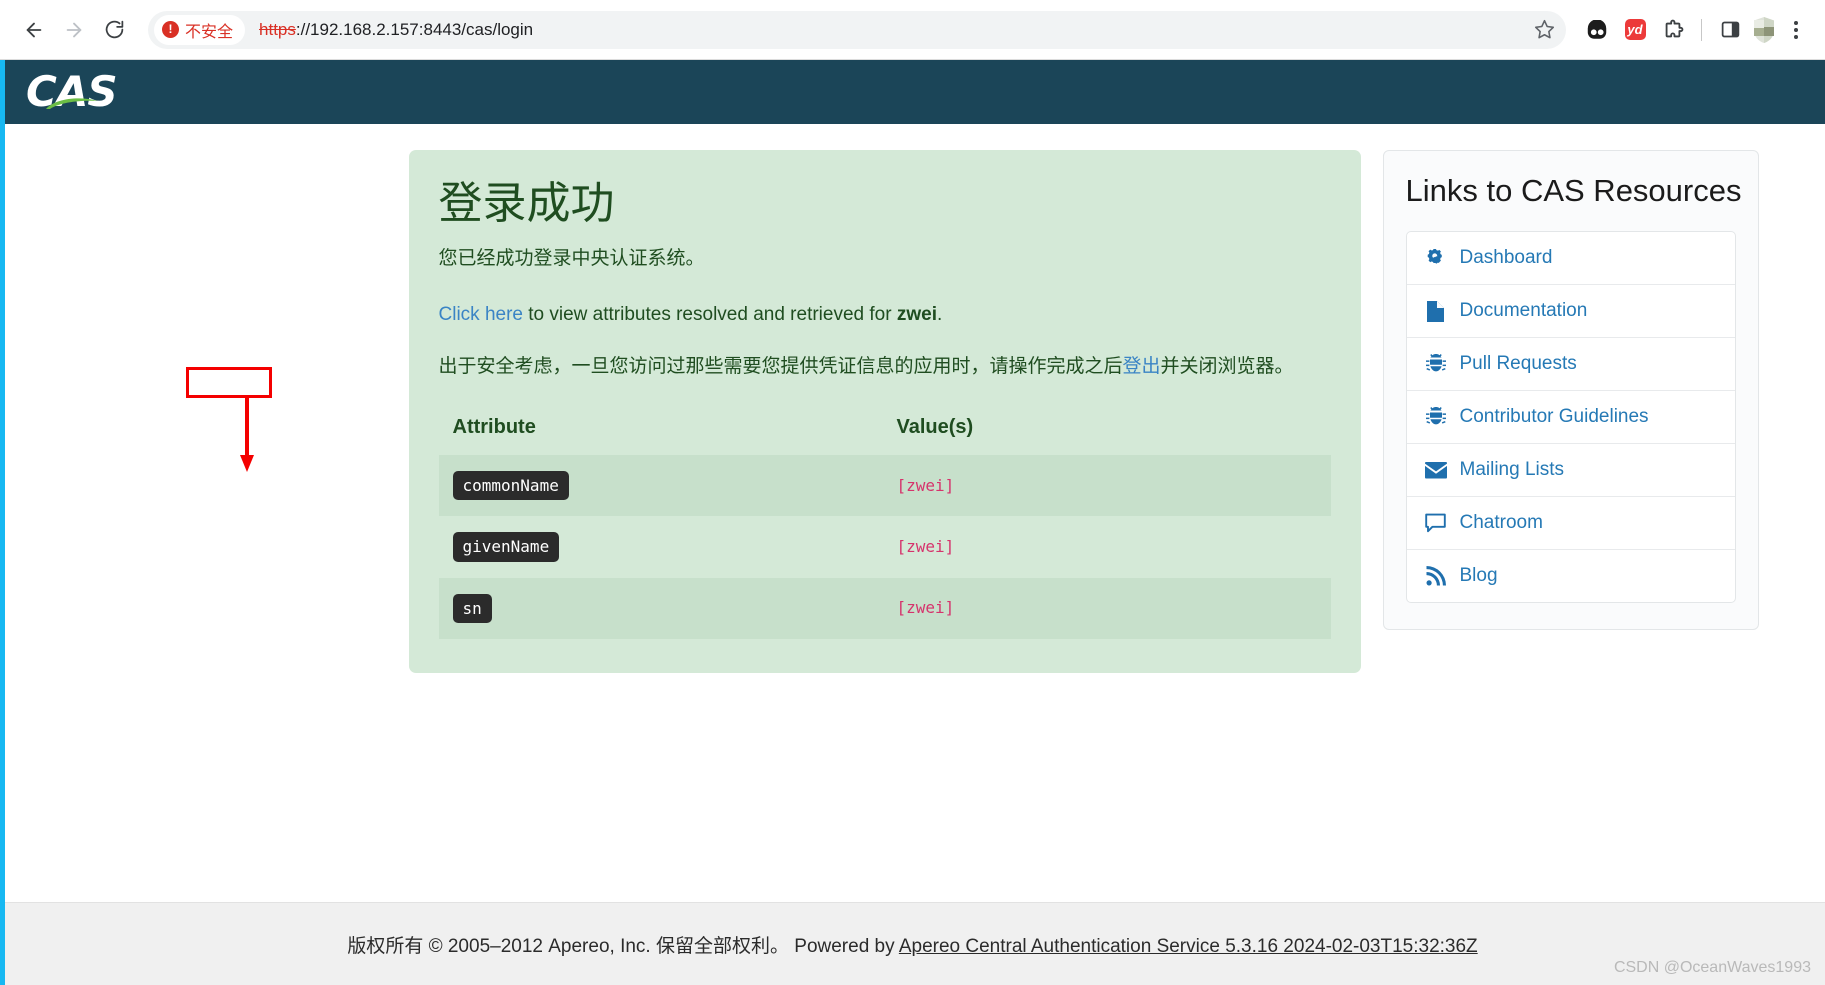  Describe the element at coordinates (1478, 575) in the screenshot. I see `sidebar-item-label: Blog` at that location.